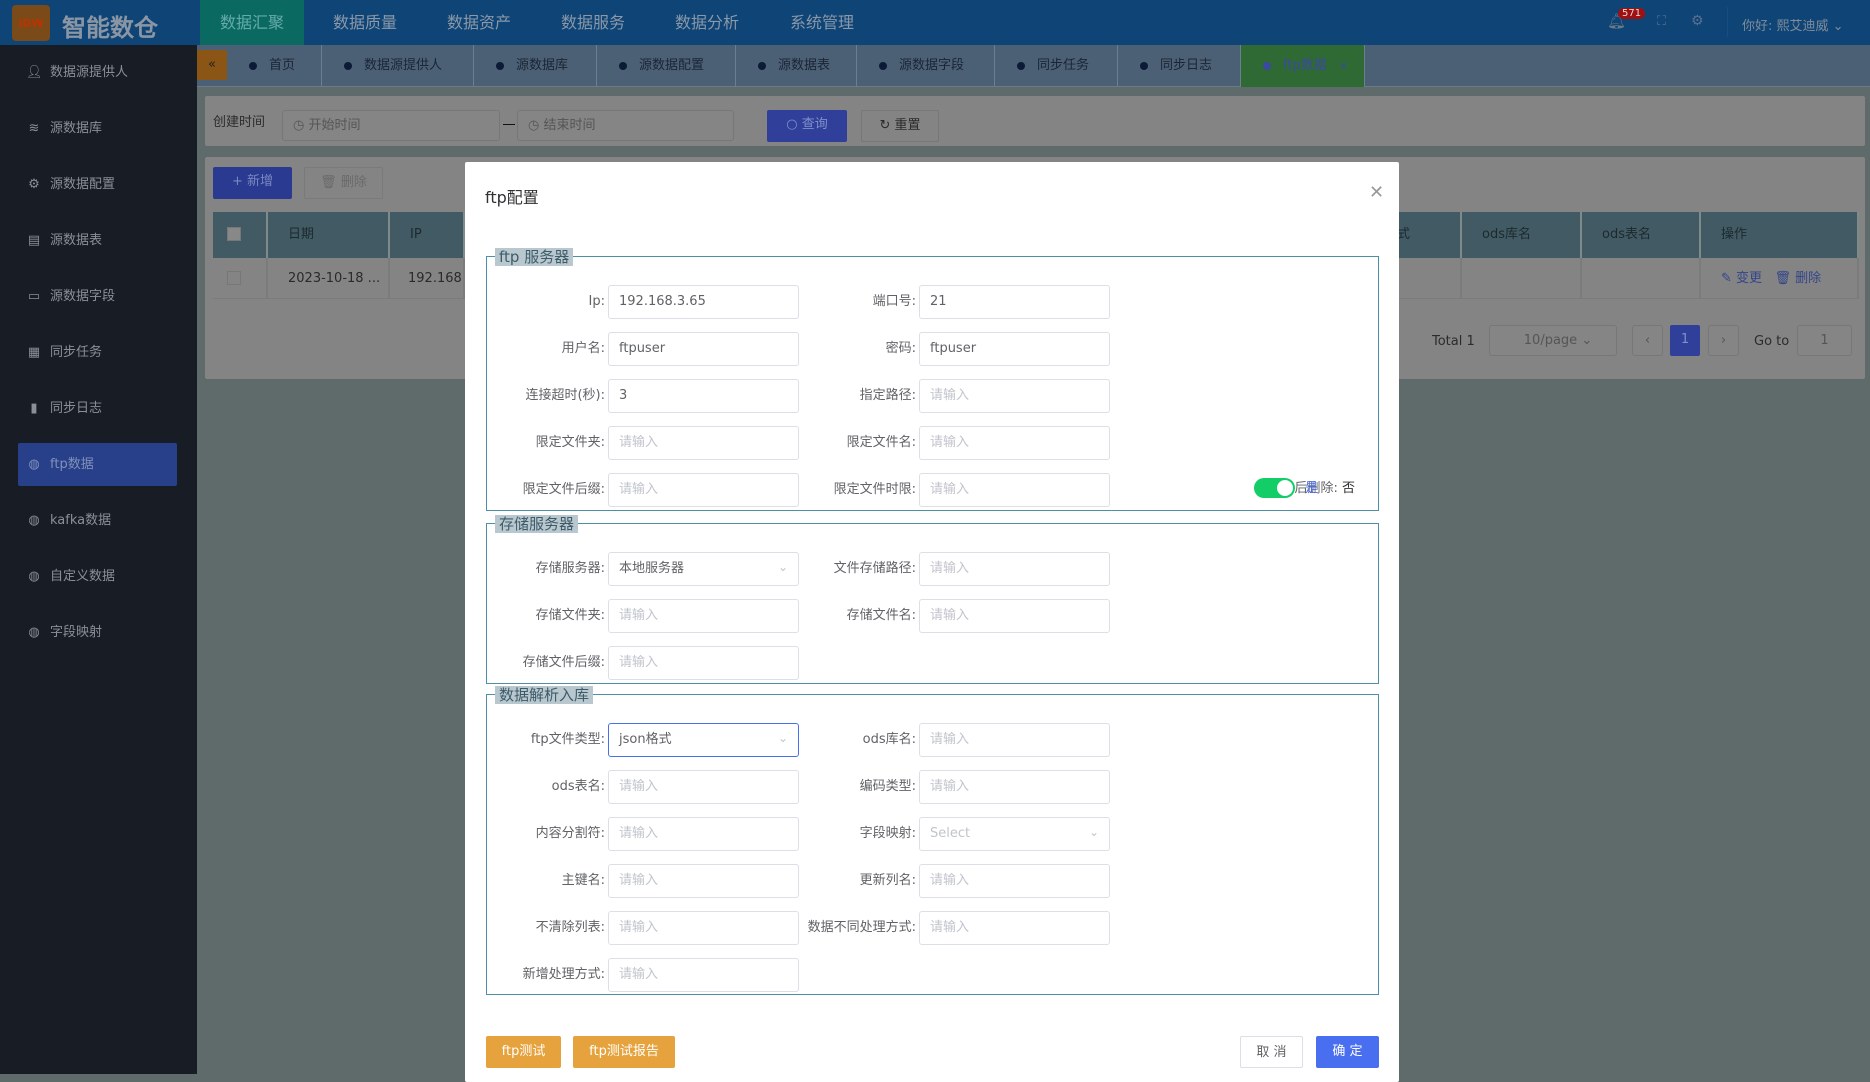  What do you see at coordinates (97, 520) in the screenshot?
I see `sidebar-item: ◍ kafka数据` at bounding box center [97, 520].